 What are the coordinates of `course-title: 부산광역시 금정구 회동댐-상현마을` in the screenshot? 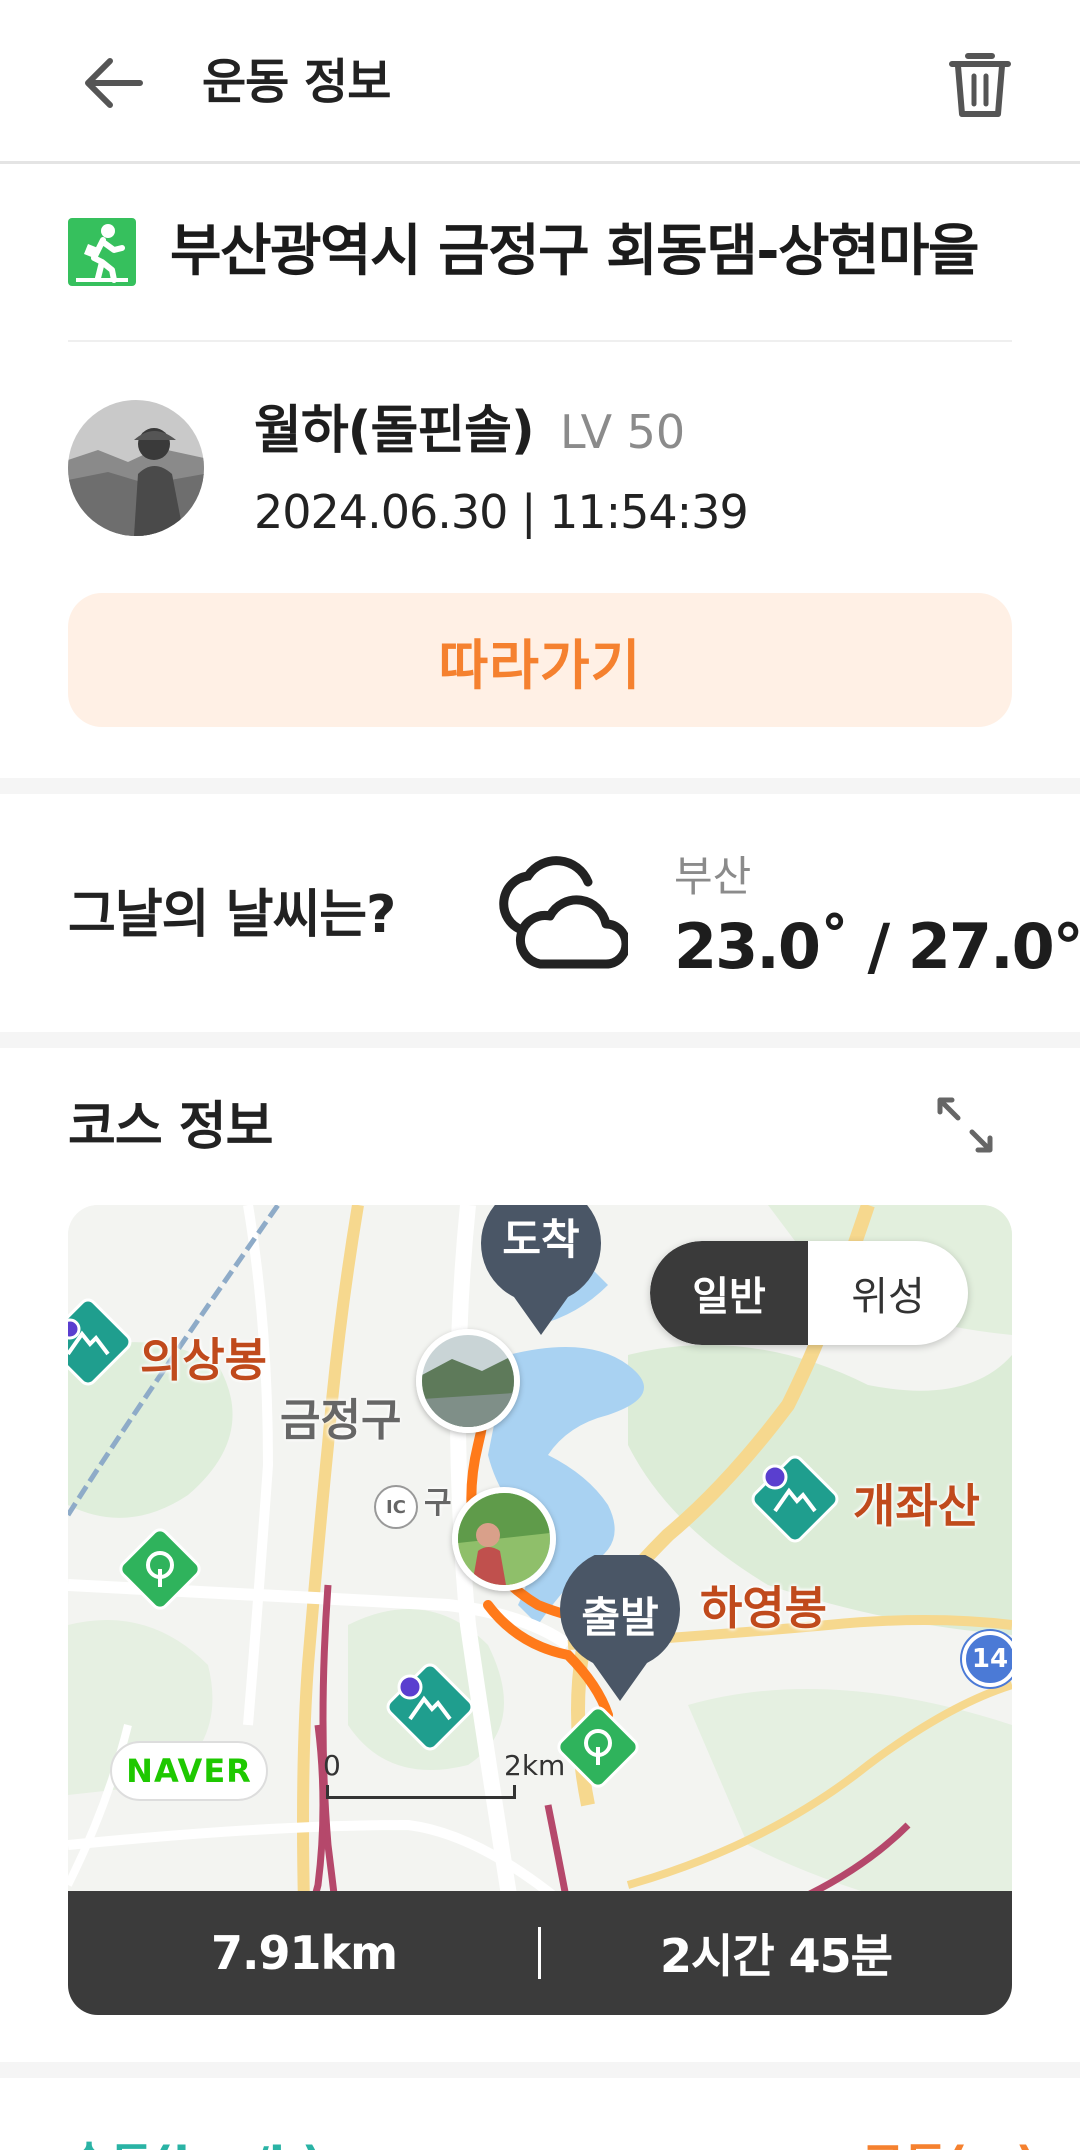 It's located at (575, 251).